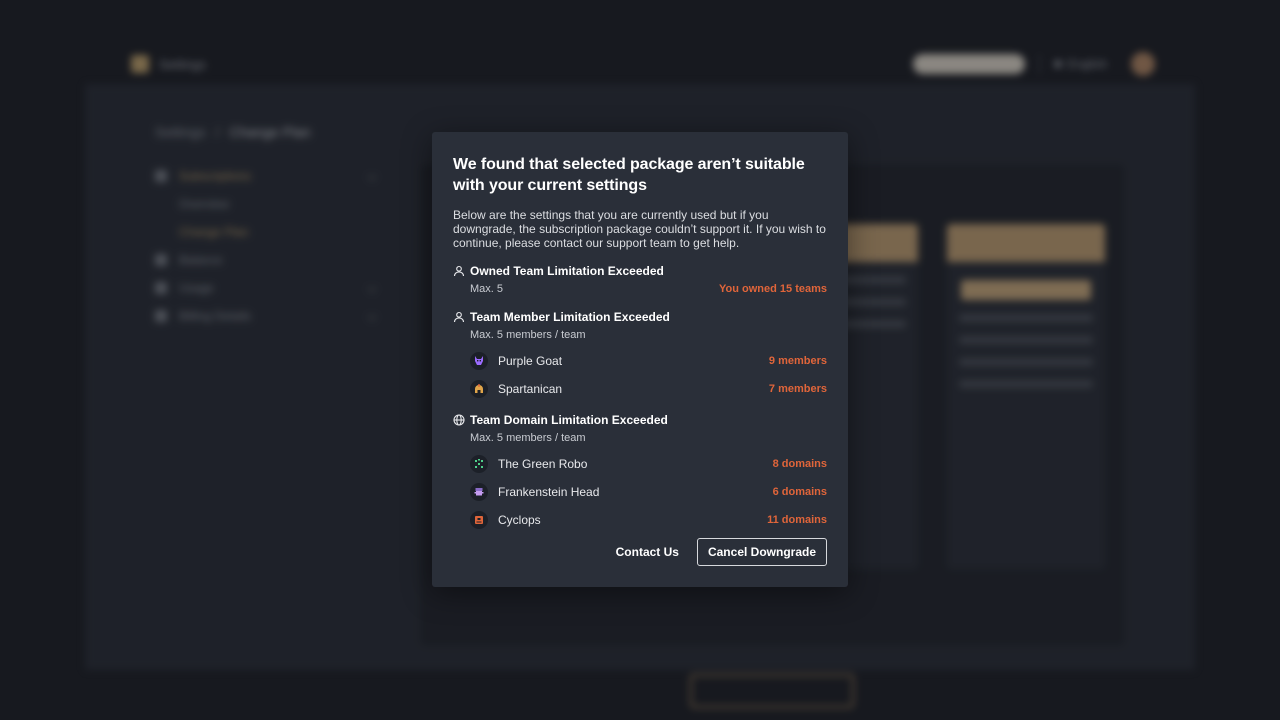 This screenshot has height=720, width=1280. I want to click on section-header: Team Domain Limitation Exceeded, so click(640, 420).